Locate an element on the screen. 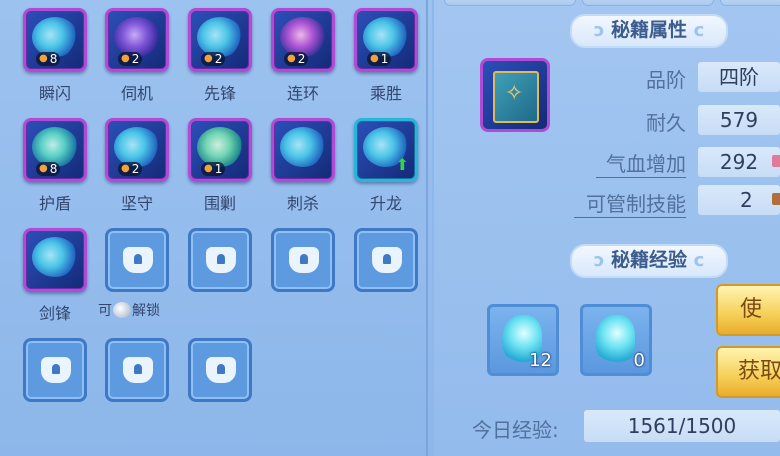 The image size is (780, 456). skill-slot-weijiao: ● 1 is located at coordinates (220, 150).